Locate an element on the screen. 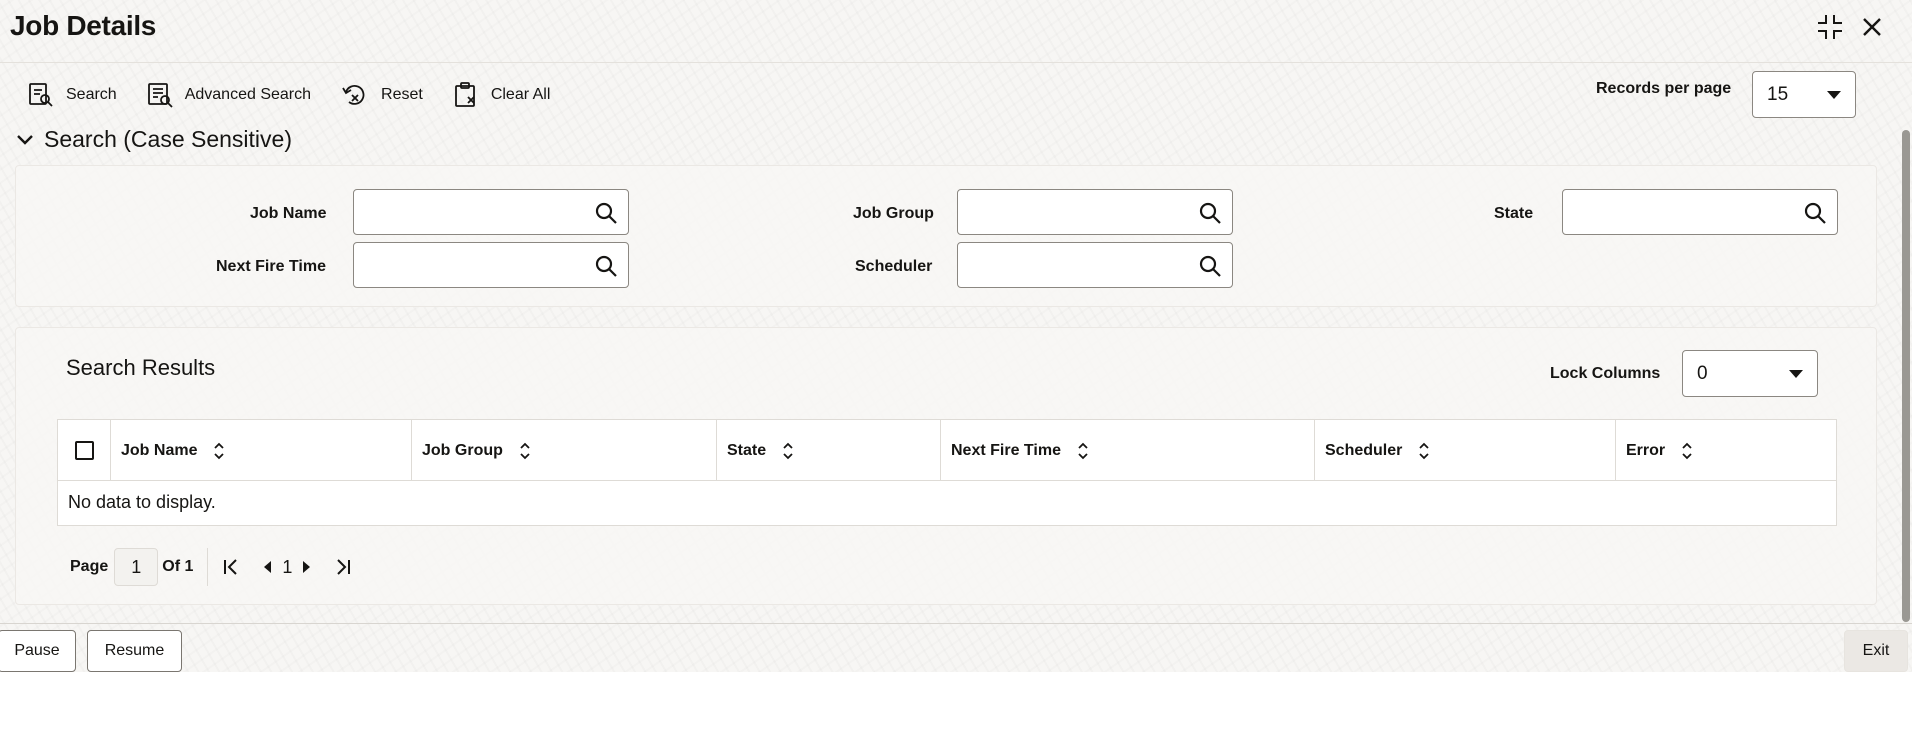  clear-all-icon is located at coordinates (464, 94).